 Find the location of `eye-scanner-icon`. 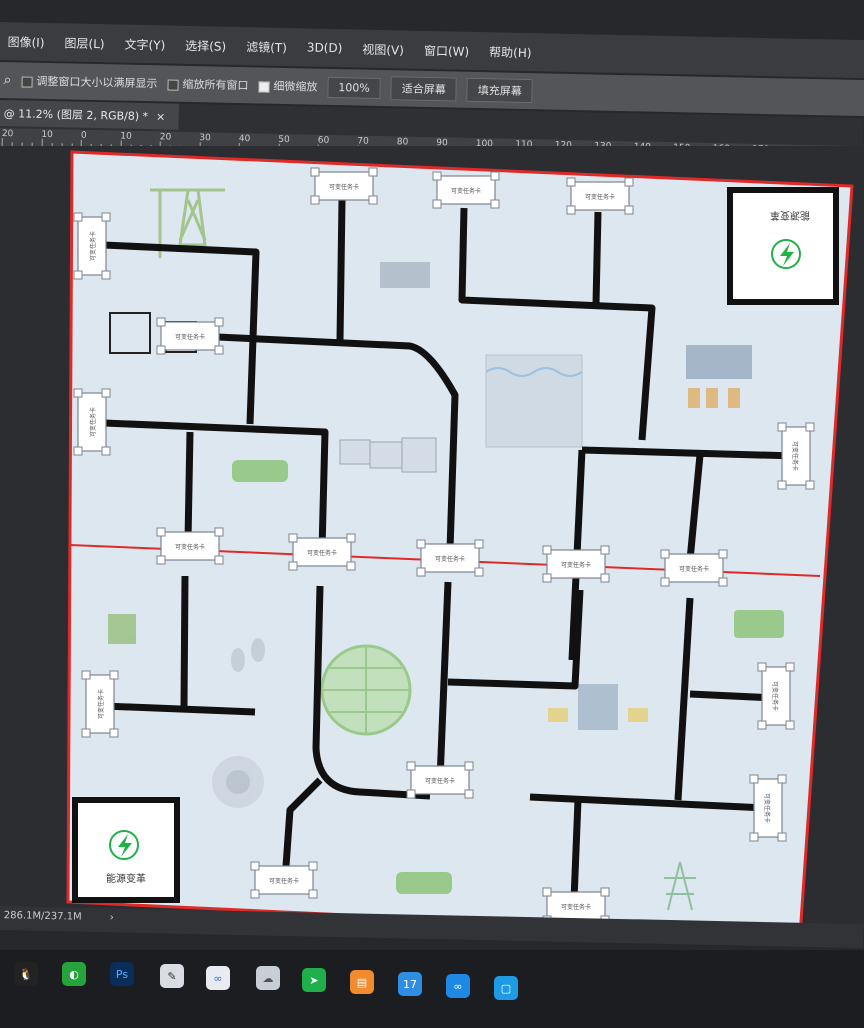

eye-scanner-icon is located at coordinates (238, 782).